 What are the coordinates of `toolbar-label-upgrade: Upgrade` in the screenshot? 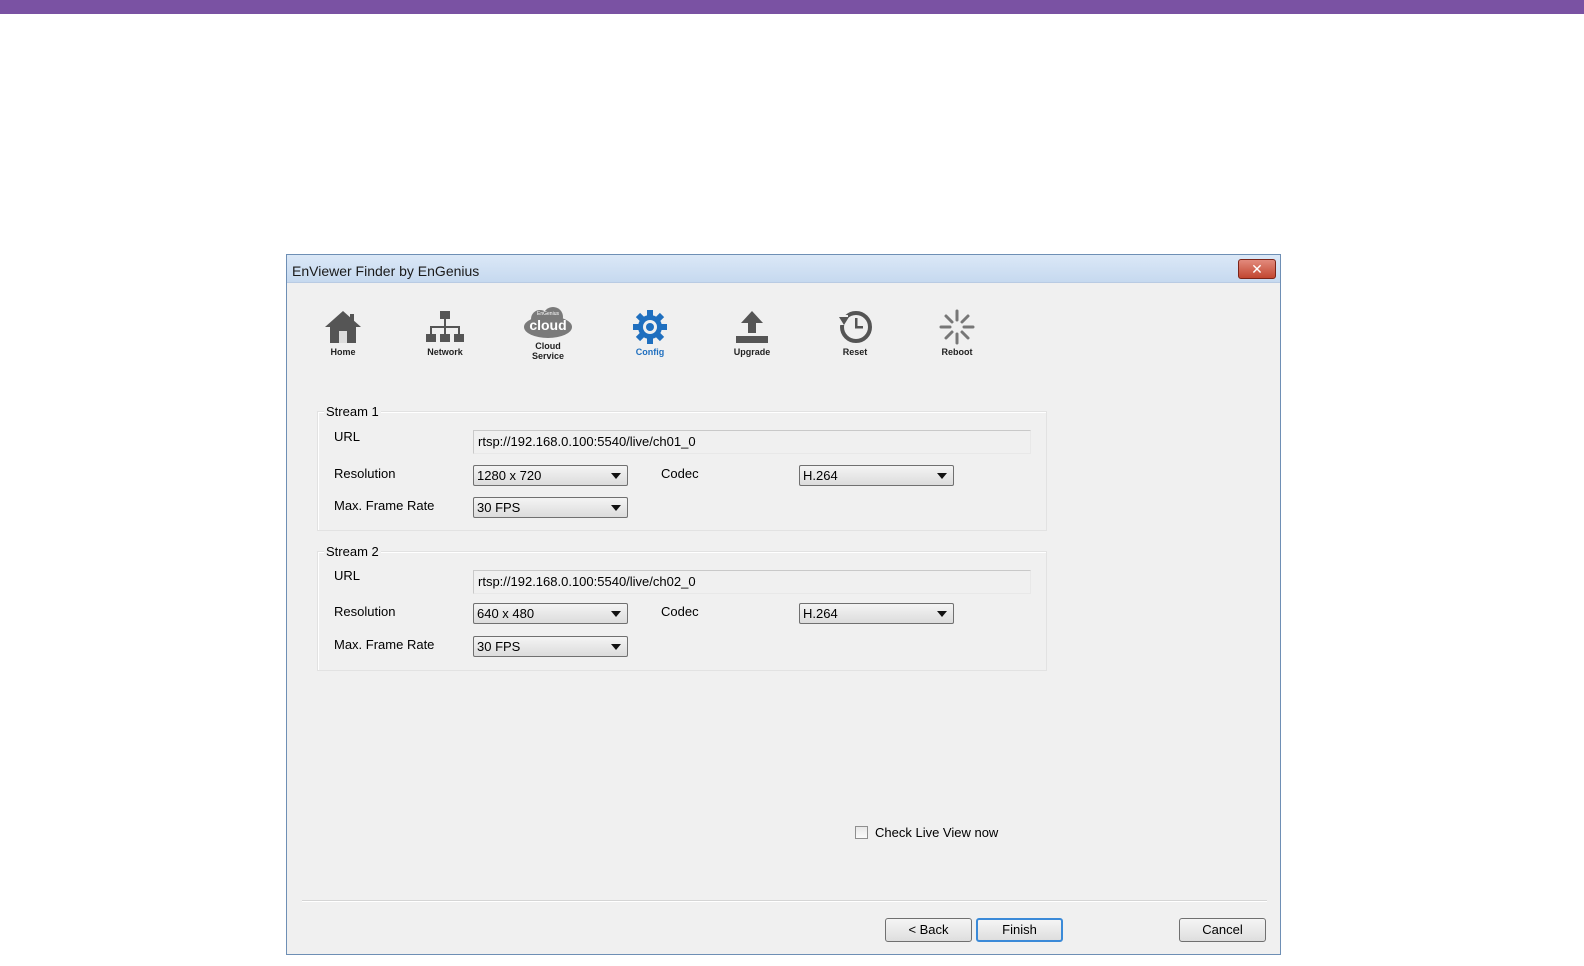 It's located at (752, 352).